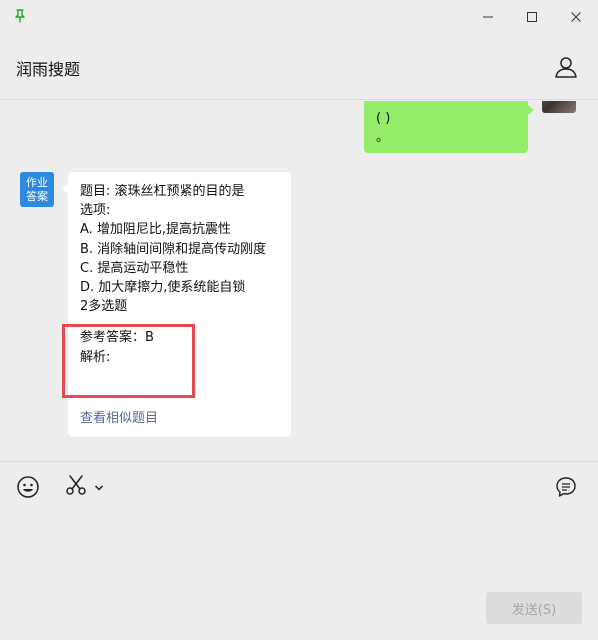  What do you see at coordinates (566, 487) in the screenshot?
I see `chat-history-icon` at bounding box center [566, 487].